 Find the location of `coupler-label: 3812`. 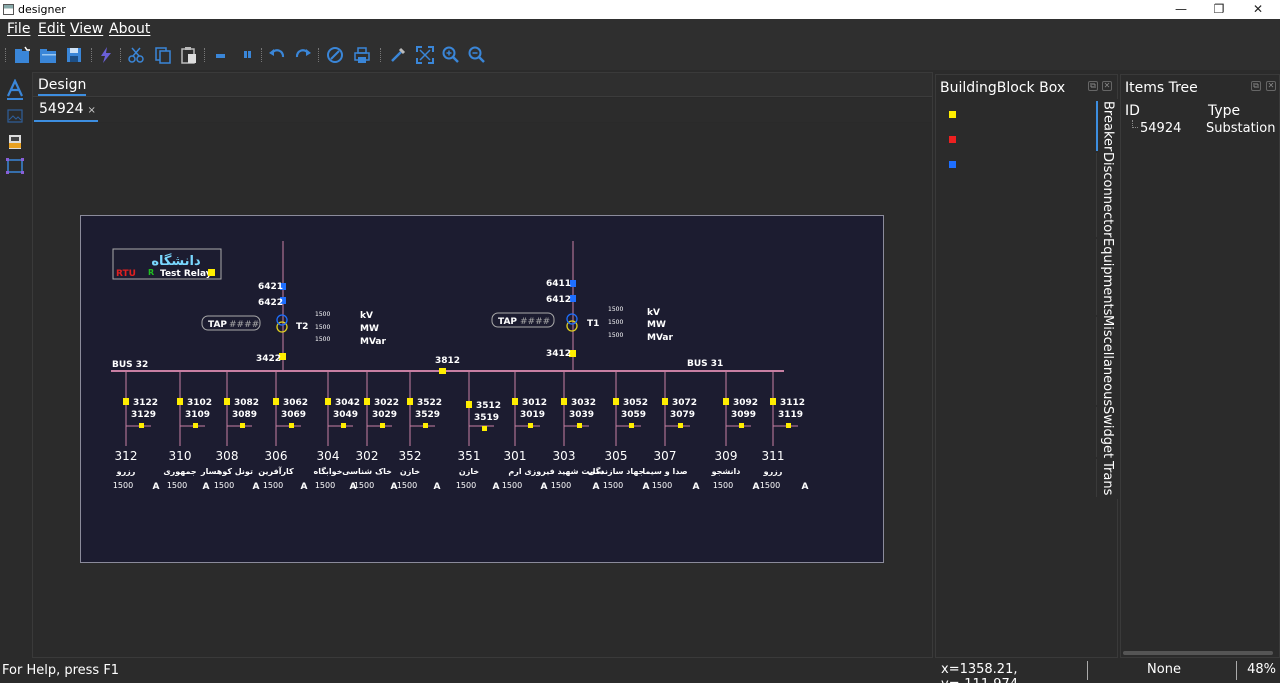

coupler-label: 3812 is located at coordinates (447, 361).